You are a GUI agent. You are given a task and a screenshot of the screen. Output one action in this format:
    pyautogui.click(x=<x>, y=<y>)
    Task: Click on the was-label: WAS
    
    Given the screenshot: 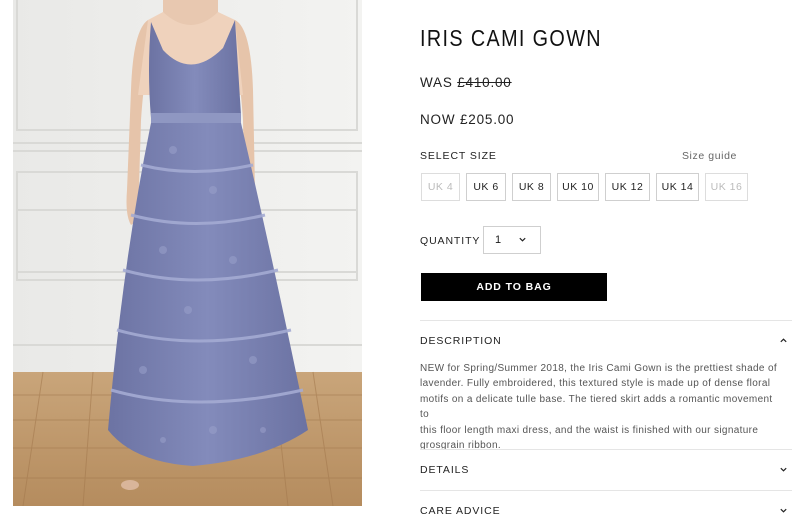 What is the action you would take?
    pyautogui.click(x=436, y=82)
    